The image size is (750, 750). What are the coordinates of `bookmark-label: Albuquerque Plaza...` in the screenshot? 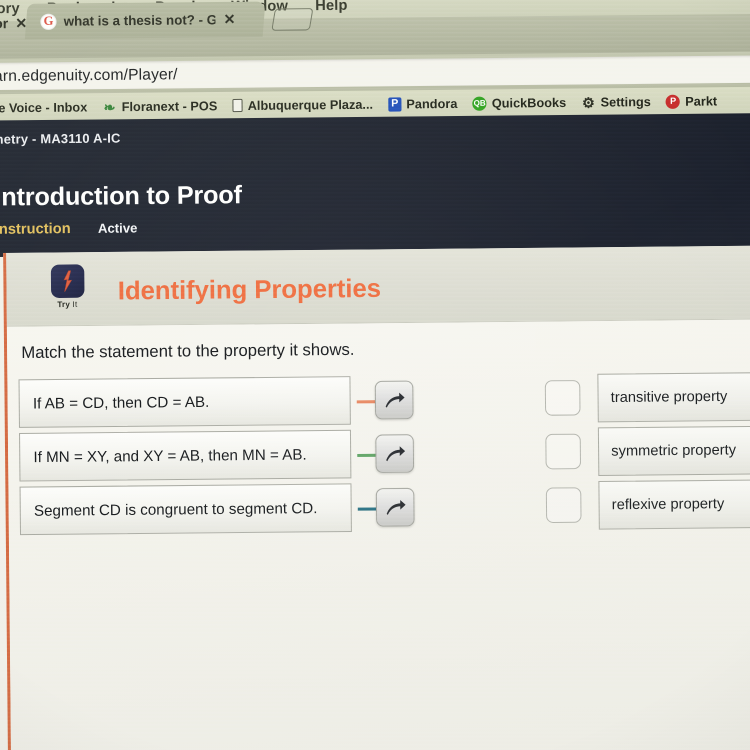 It's located at (310, 105).